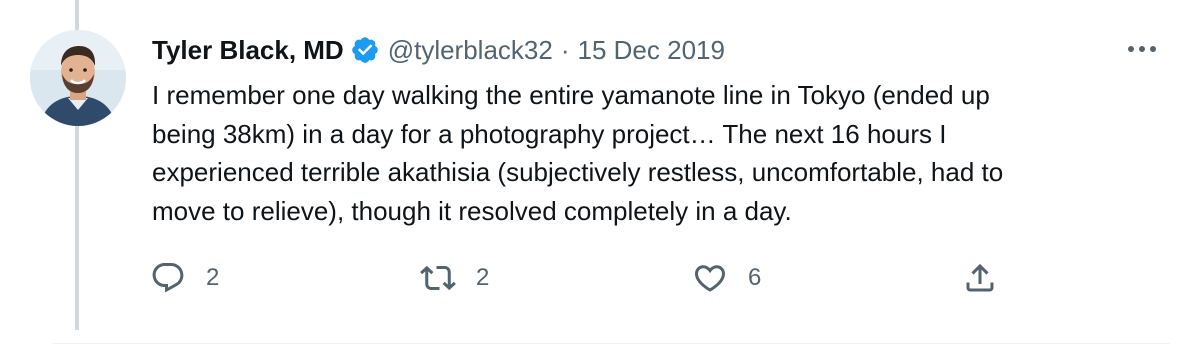 Image resolution: width=1182 pixels, height=346 pixels. I want to click on share-icon, so click(980, 277).